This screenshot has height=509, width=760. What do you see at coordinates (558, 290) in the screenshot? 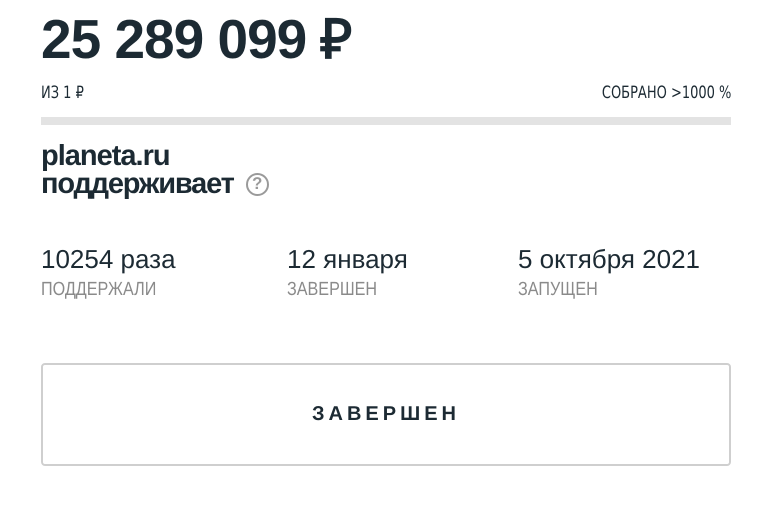
I see `stat-label: ЗАПУЩЕН` at bounding box center [558, 290].